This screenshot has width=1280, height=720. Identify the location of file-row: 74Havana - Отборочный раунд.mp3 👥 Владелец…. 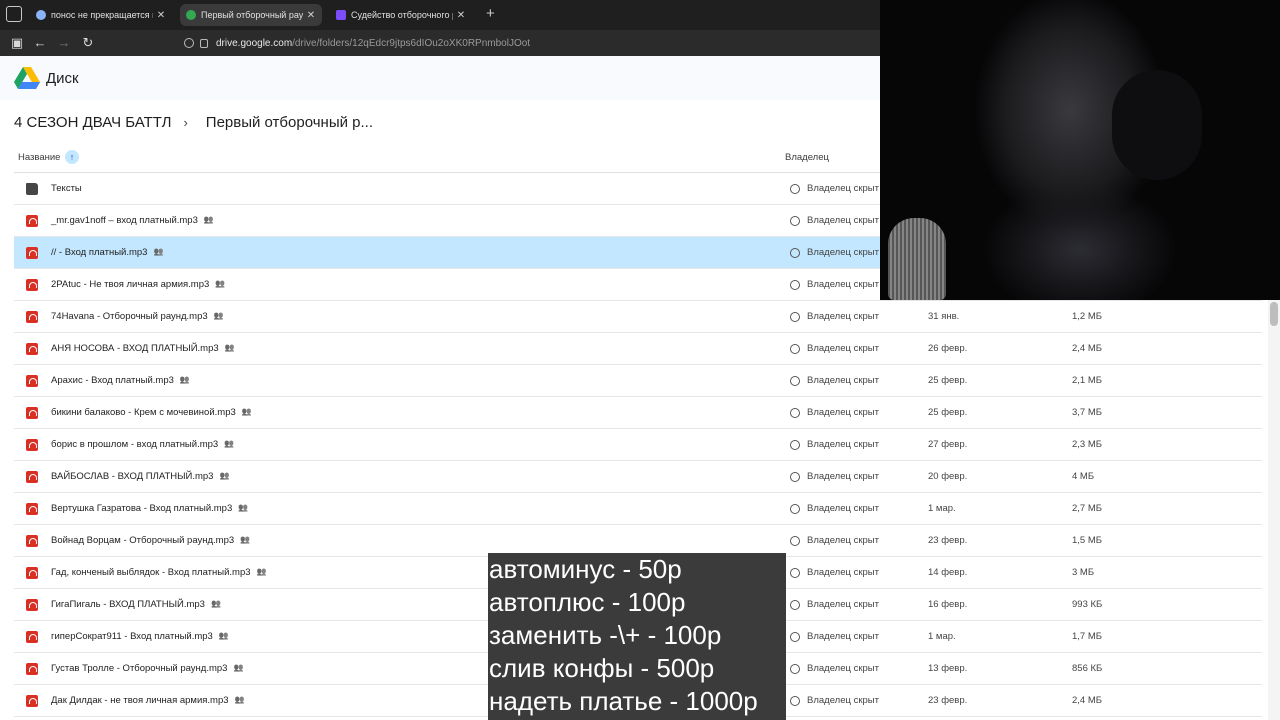
(638, 317).